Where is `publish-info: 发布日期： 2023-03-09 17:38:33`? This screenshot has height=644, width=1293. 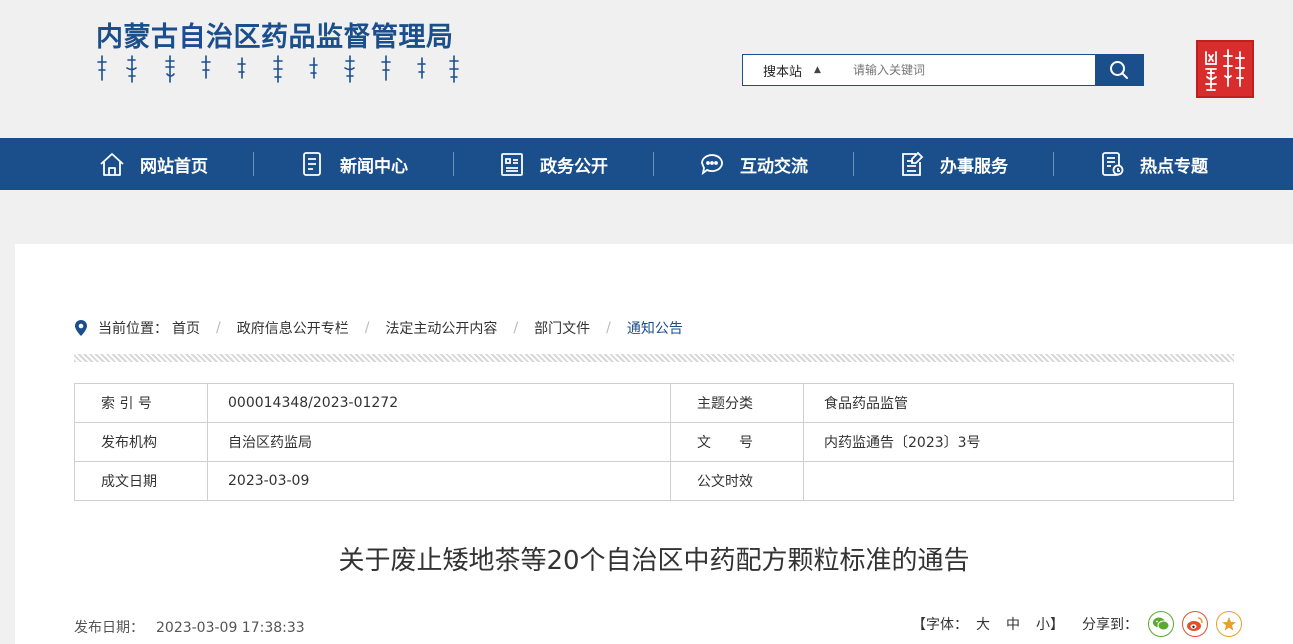 publish-info: 发布日期： 2023-03-09 17:38:33 is located at coordinates (189, 627).